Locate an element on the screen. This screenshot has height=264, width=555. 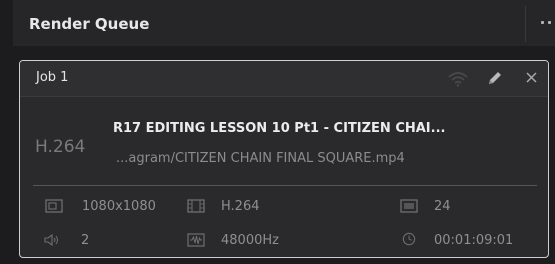
card-divider is located at coordinates (285, 185).